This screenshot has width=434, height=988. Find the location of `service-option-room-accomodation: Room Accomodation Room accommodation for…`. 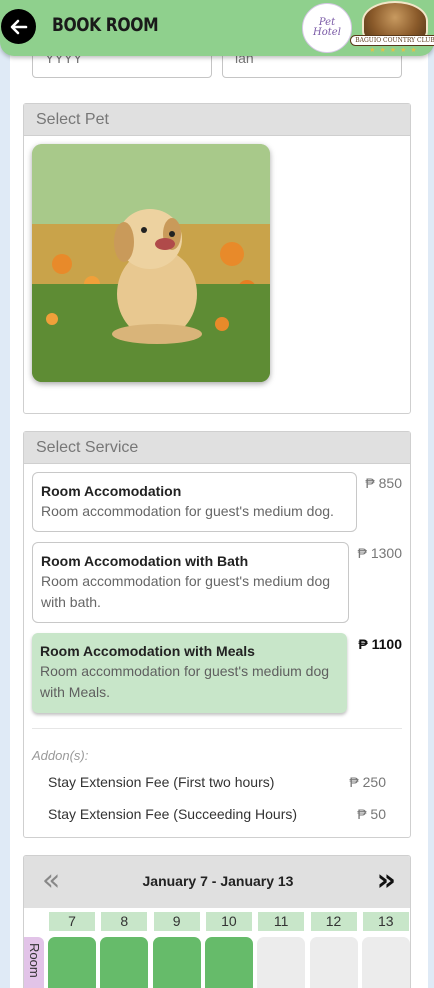

service-option-room-accomodation: Room Accomodation Room accommodation for… is located at coordinates (194, 502).